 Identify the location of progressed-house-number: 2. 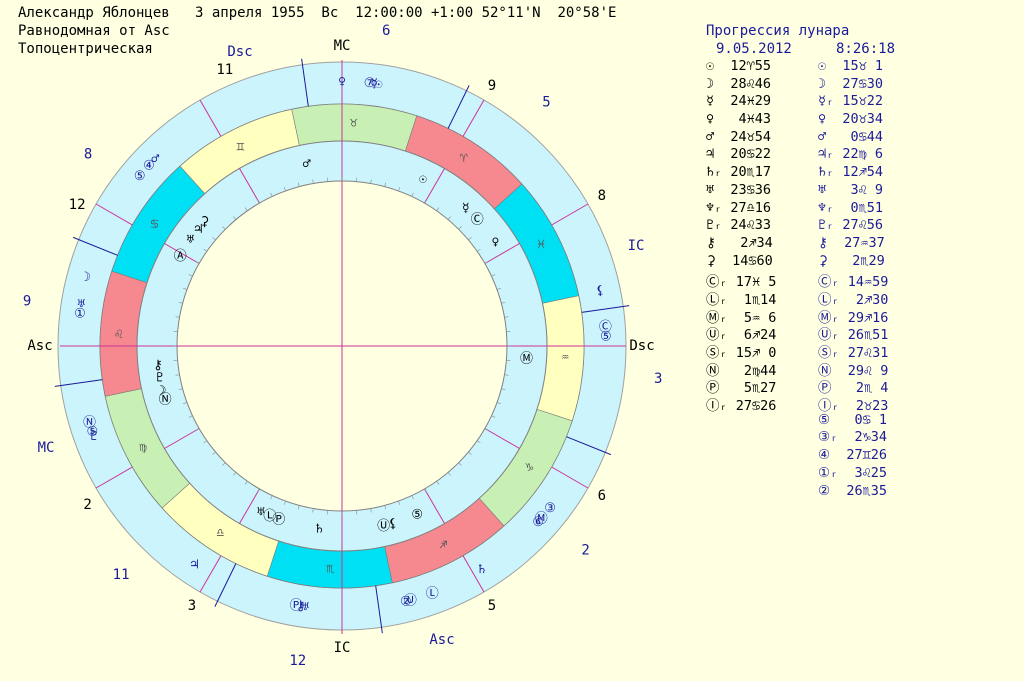
(585, 550).